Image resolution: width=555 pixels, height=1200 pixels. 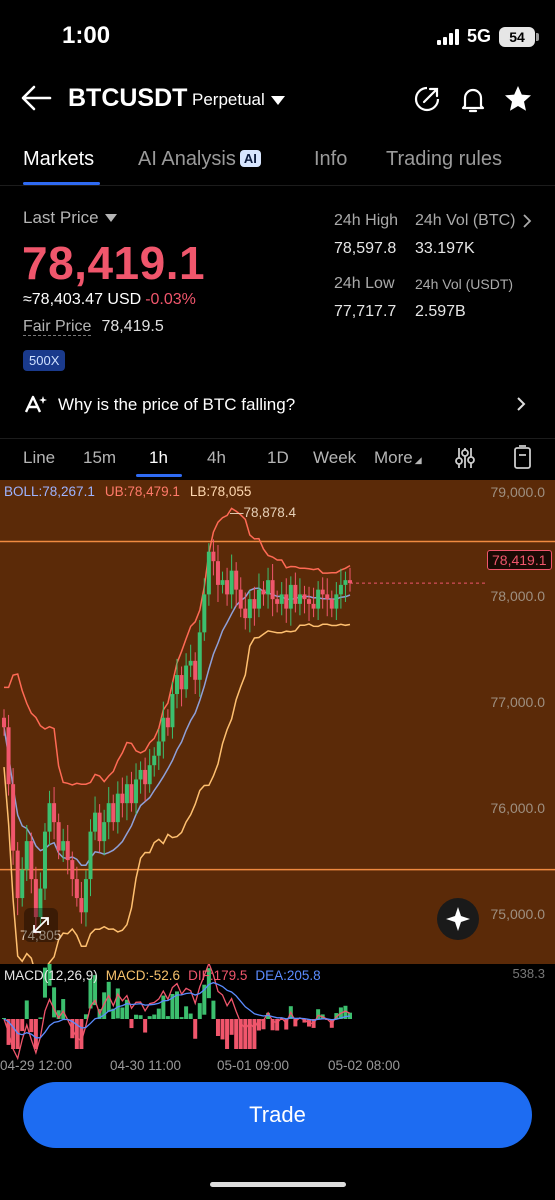 I want to click on lb-value: LB:78,055, so click(x=220, y=491).